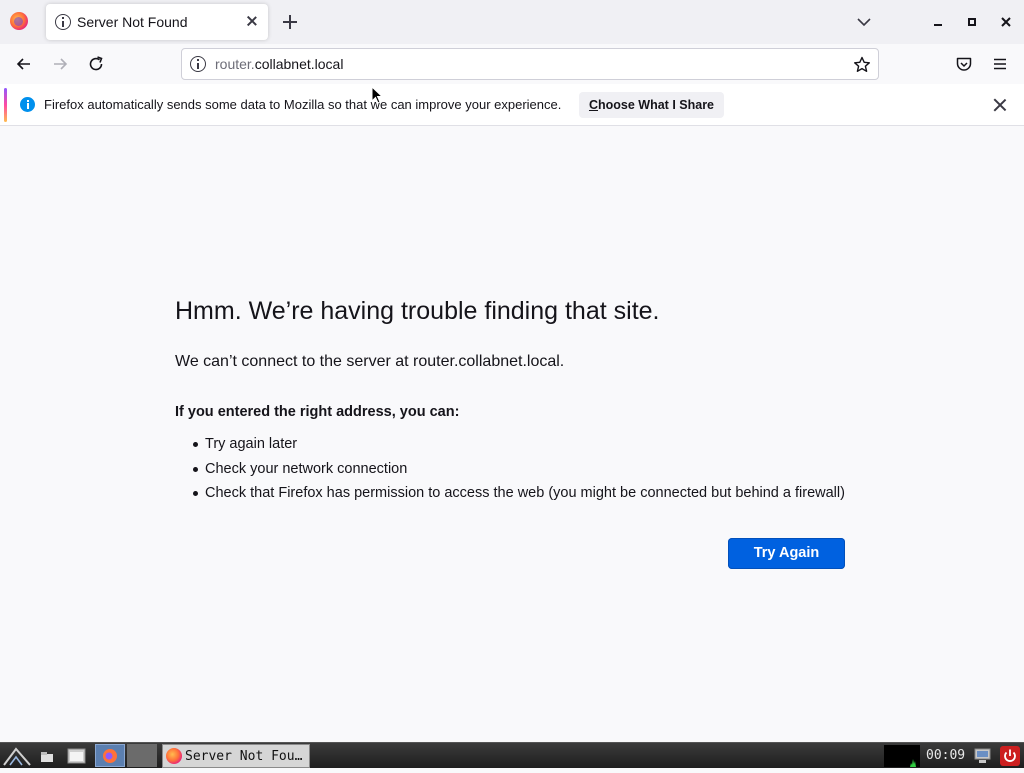  Describe the element at coordinates (945, 755) in the screenshot. I see `clock: 00:09` at that location.